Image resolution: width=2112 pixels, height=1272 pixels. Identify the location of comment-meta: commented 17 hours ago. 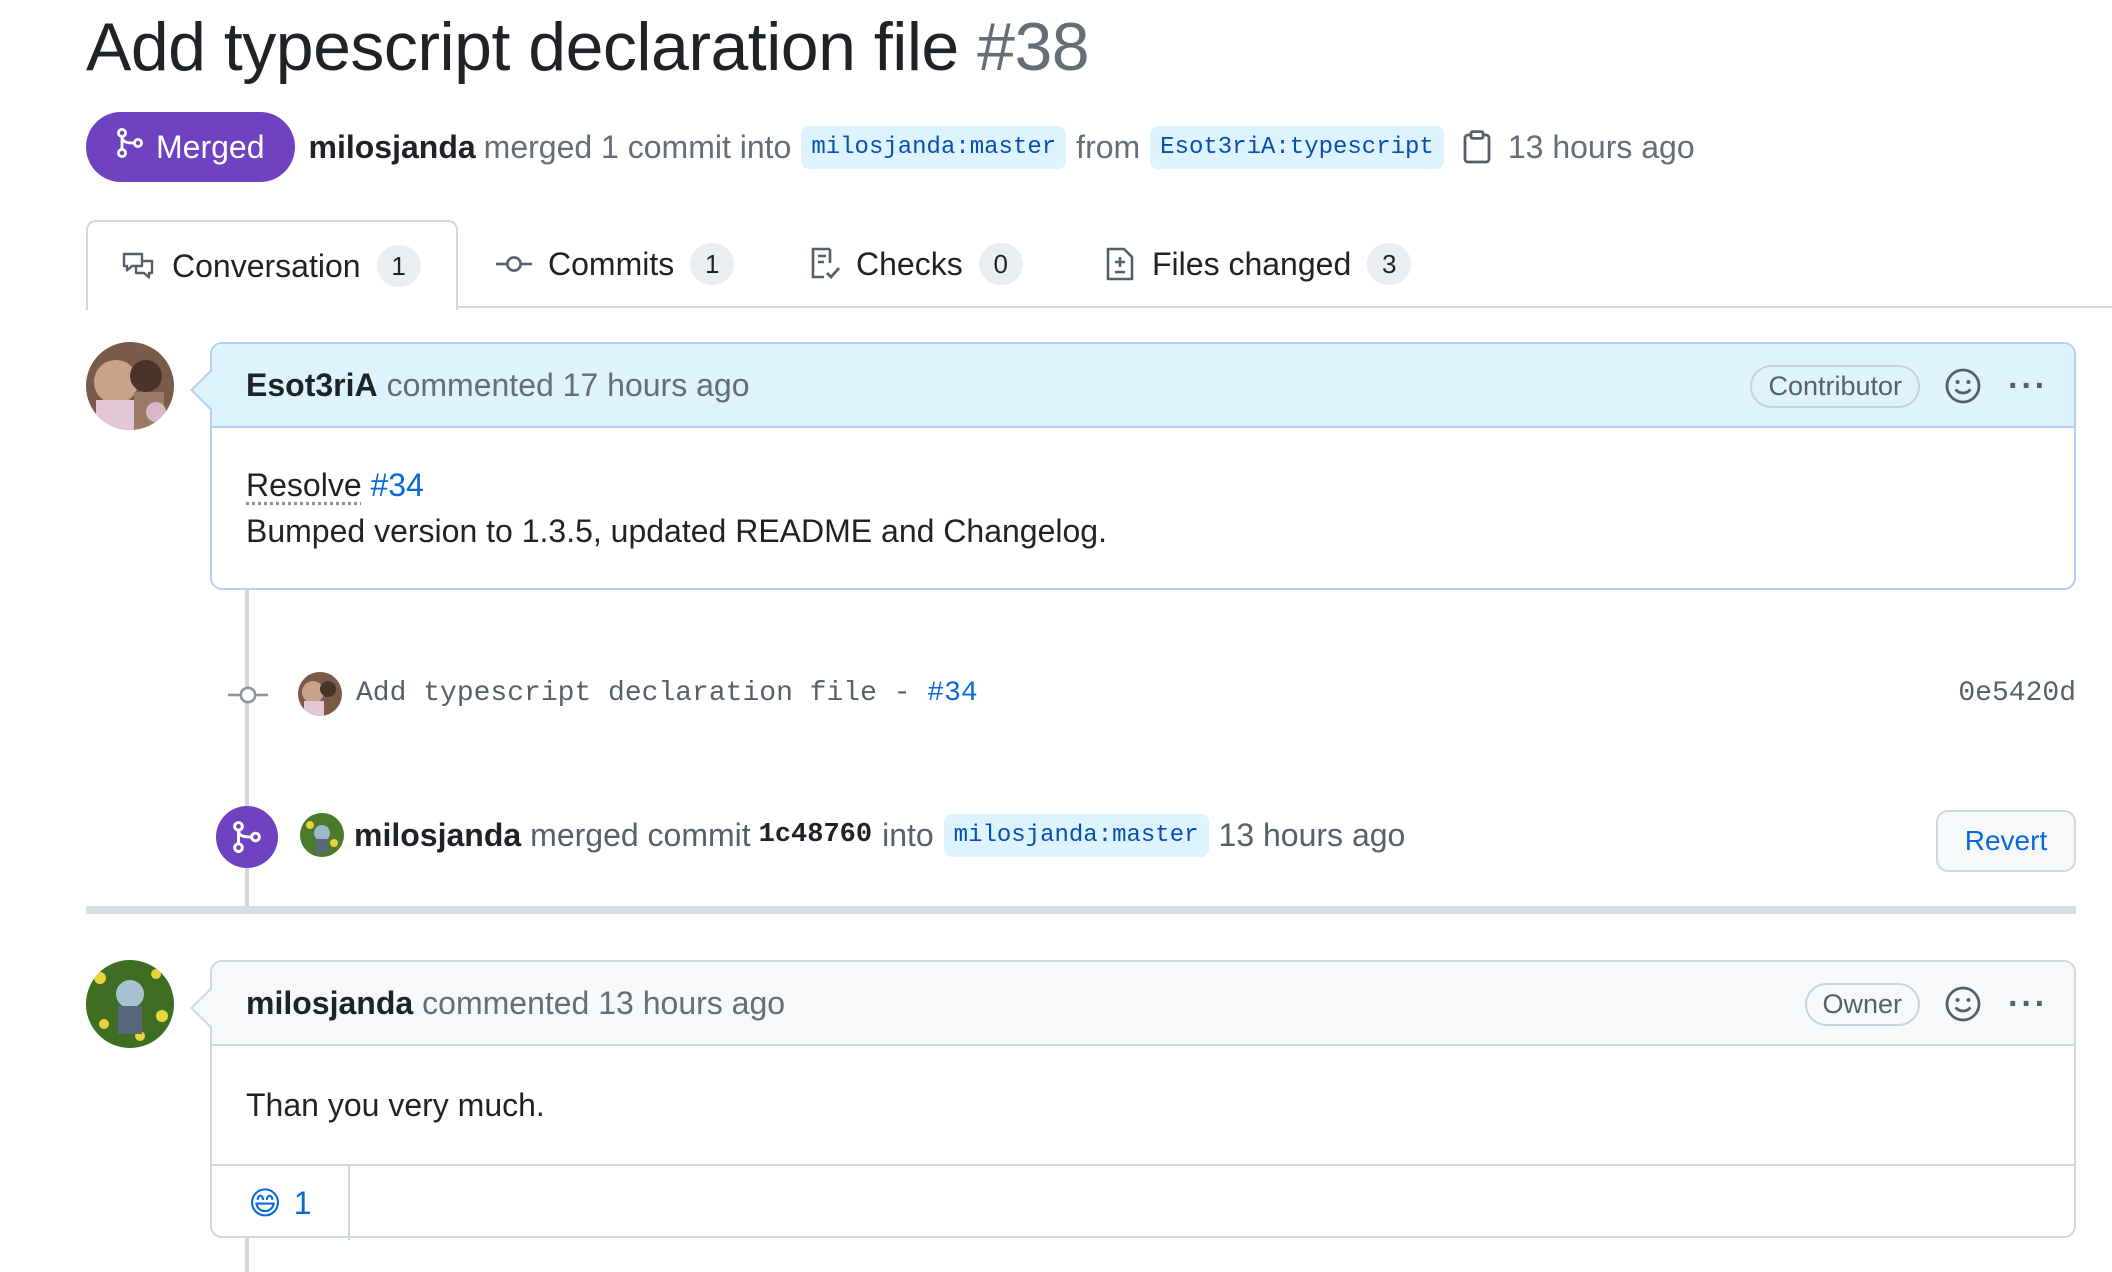
(568, 385).